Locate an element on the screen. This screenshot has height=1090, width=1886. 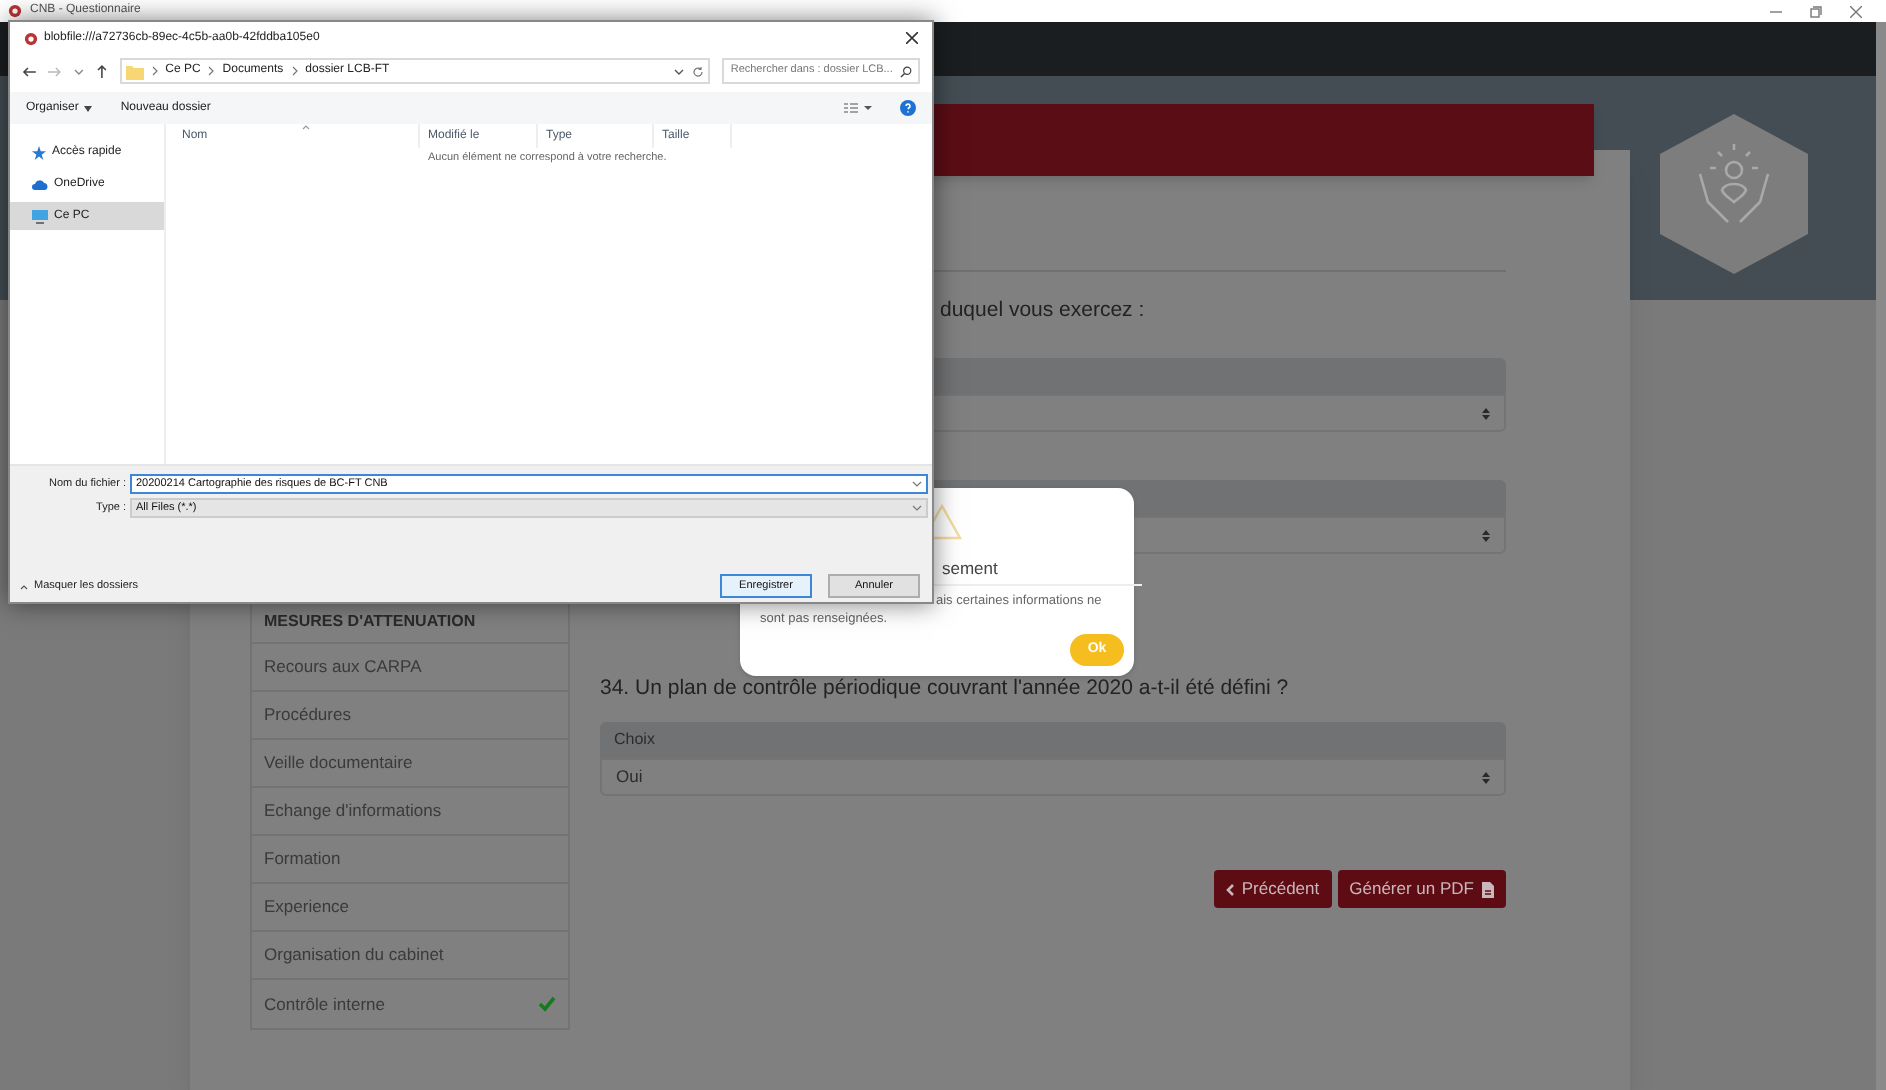
select-field: Oui is located at coordinates (1053, 777).